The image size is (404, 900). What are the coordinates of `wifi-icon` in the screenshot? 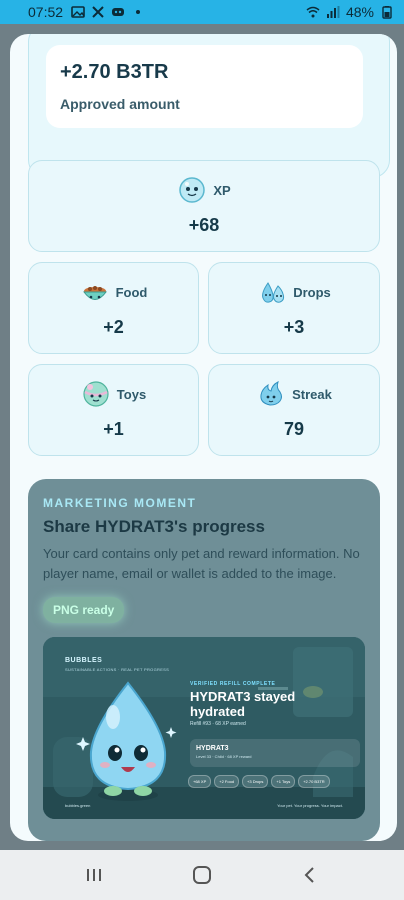 It's located at (313, 12).